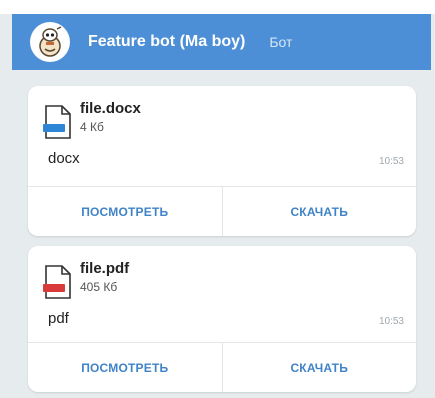 The image size is (435, 398). Describe the element at coordinates (57, 122) in the screenshot. I see `docx-file-icon` at that location.